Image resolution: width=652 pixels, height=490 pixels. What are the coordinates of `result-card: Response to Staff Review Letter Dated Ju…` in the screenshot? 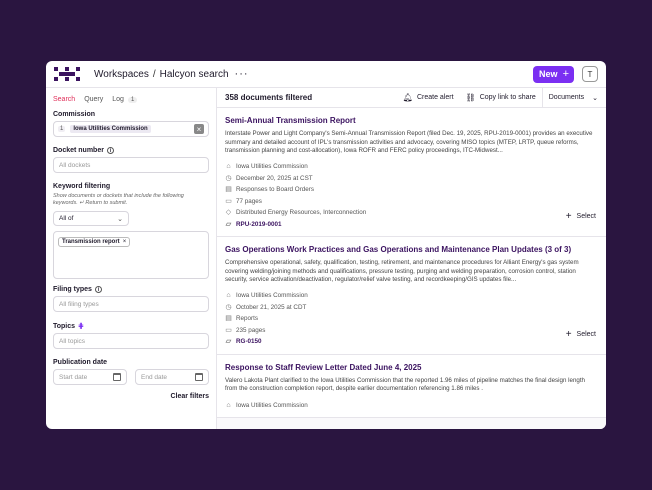 It's located at (411, 386).